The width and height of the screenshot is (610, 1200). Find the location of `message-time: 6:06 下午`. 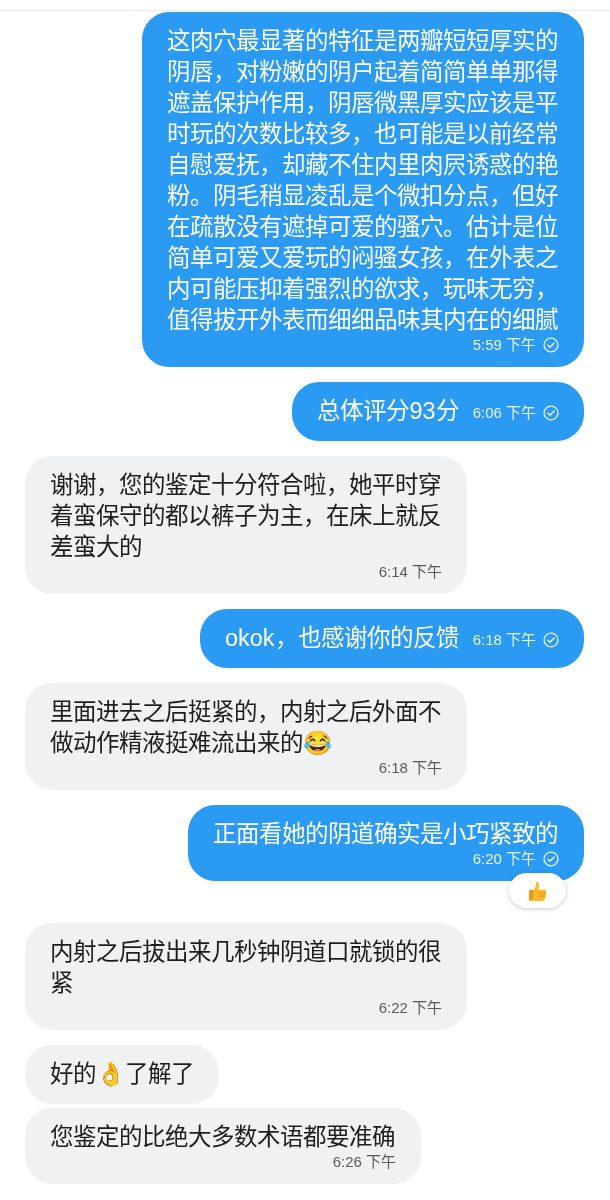

message-time: 6:06 下午 is located at coordinates (504, 413).